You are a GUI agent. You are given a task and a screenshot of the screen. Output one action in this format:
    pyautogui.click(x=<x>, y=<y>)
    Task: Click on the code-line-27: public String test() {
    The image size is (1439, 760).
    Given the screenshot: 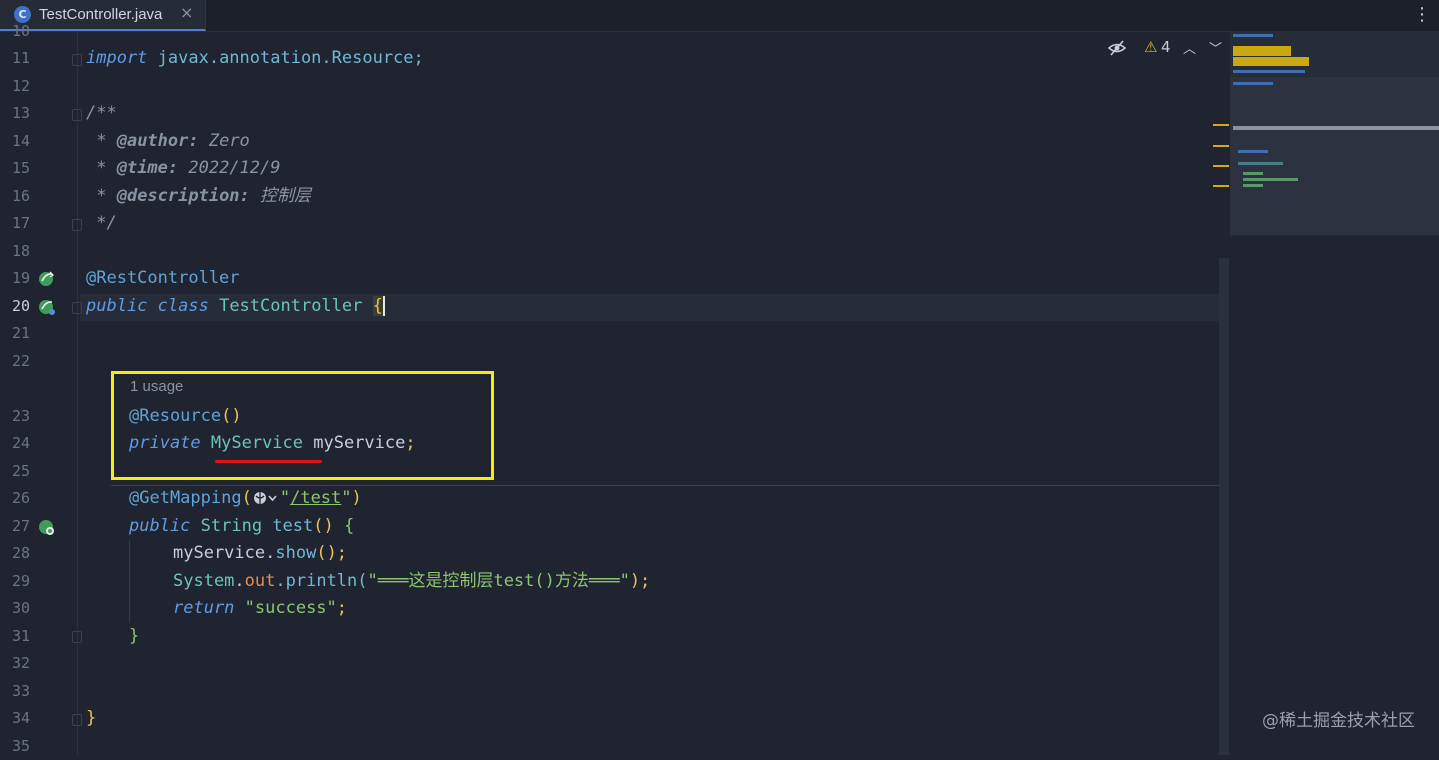 What is the action you would take?
    pyautogui.click(x=241, y=526)
    